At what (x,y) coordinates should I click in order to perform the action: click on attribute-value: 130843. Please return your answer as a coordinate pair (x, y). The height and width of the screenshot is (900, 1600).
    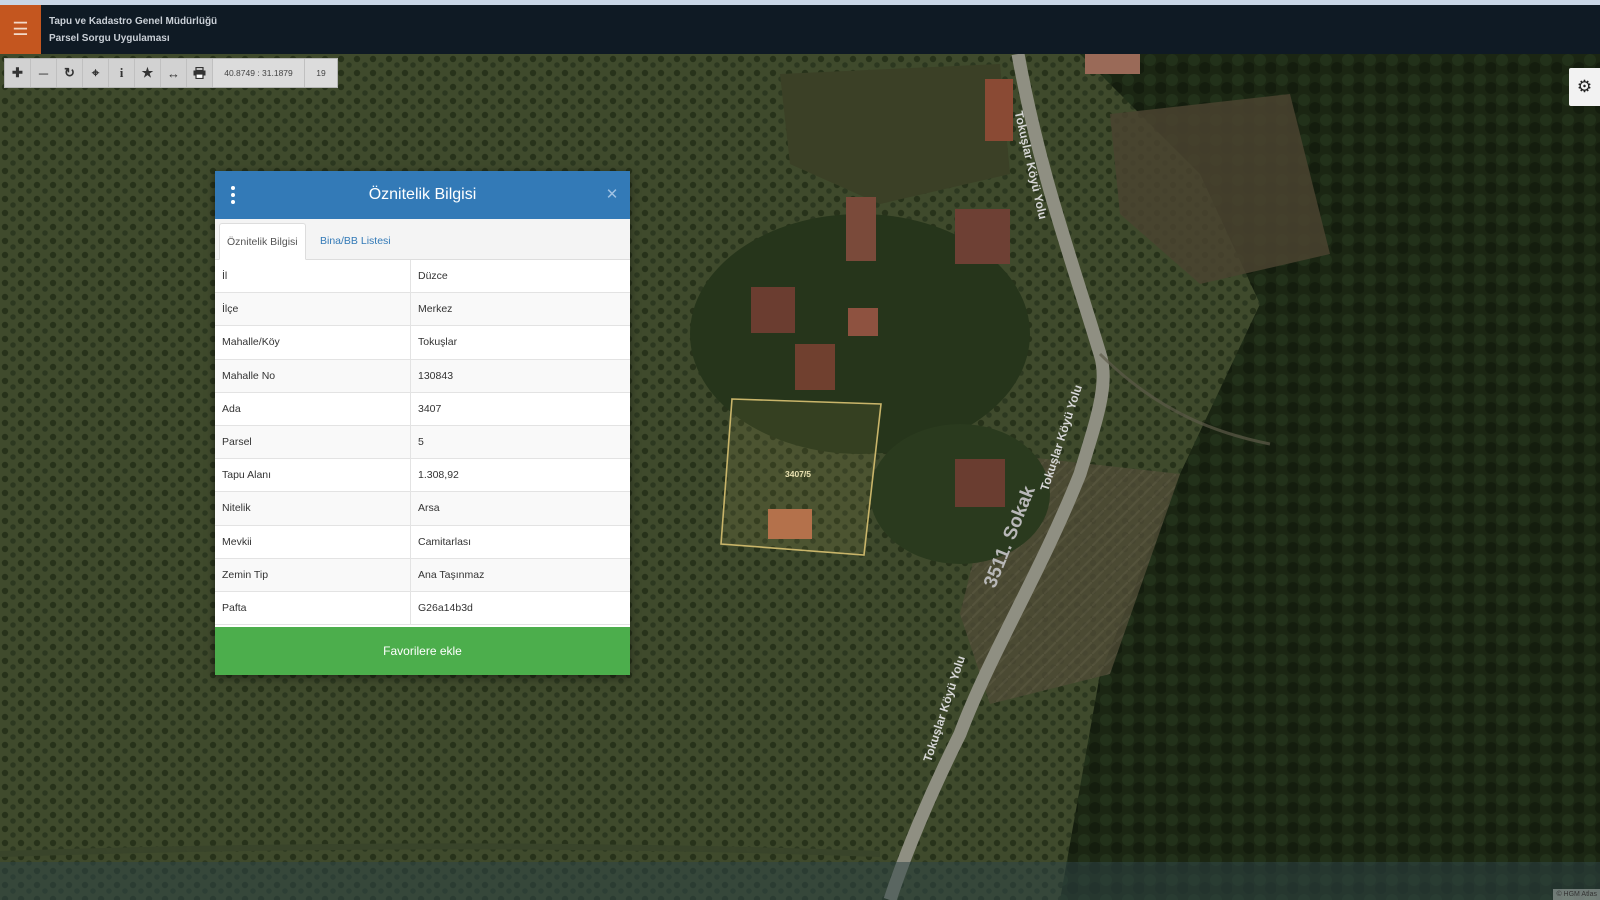
    Looking at the image, I should click on (436, 375).